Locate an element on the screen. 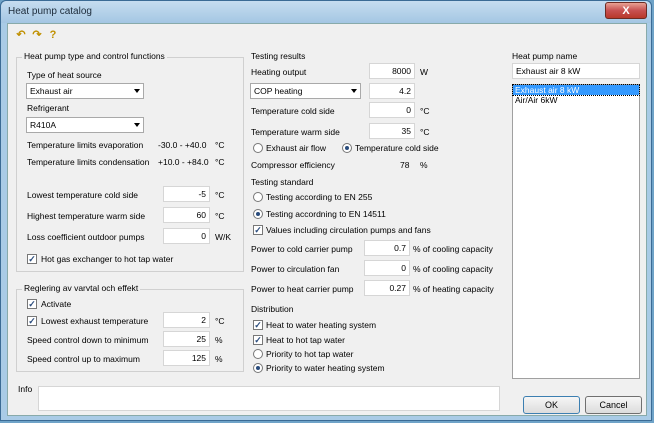  temperature-cold-side-label: Temperature cold side is located at coordinates (397, 148).